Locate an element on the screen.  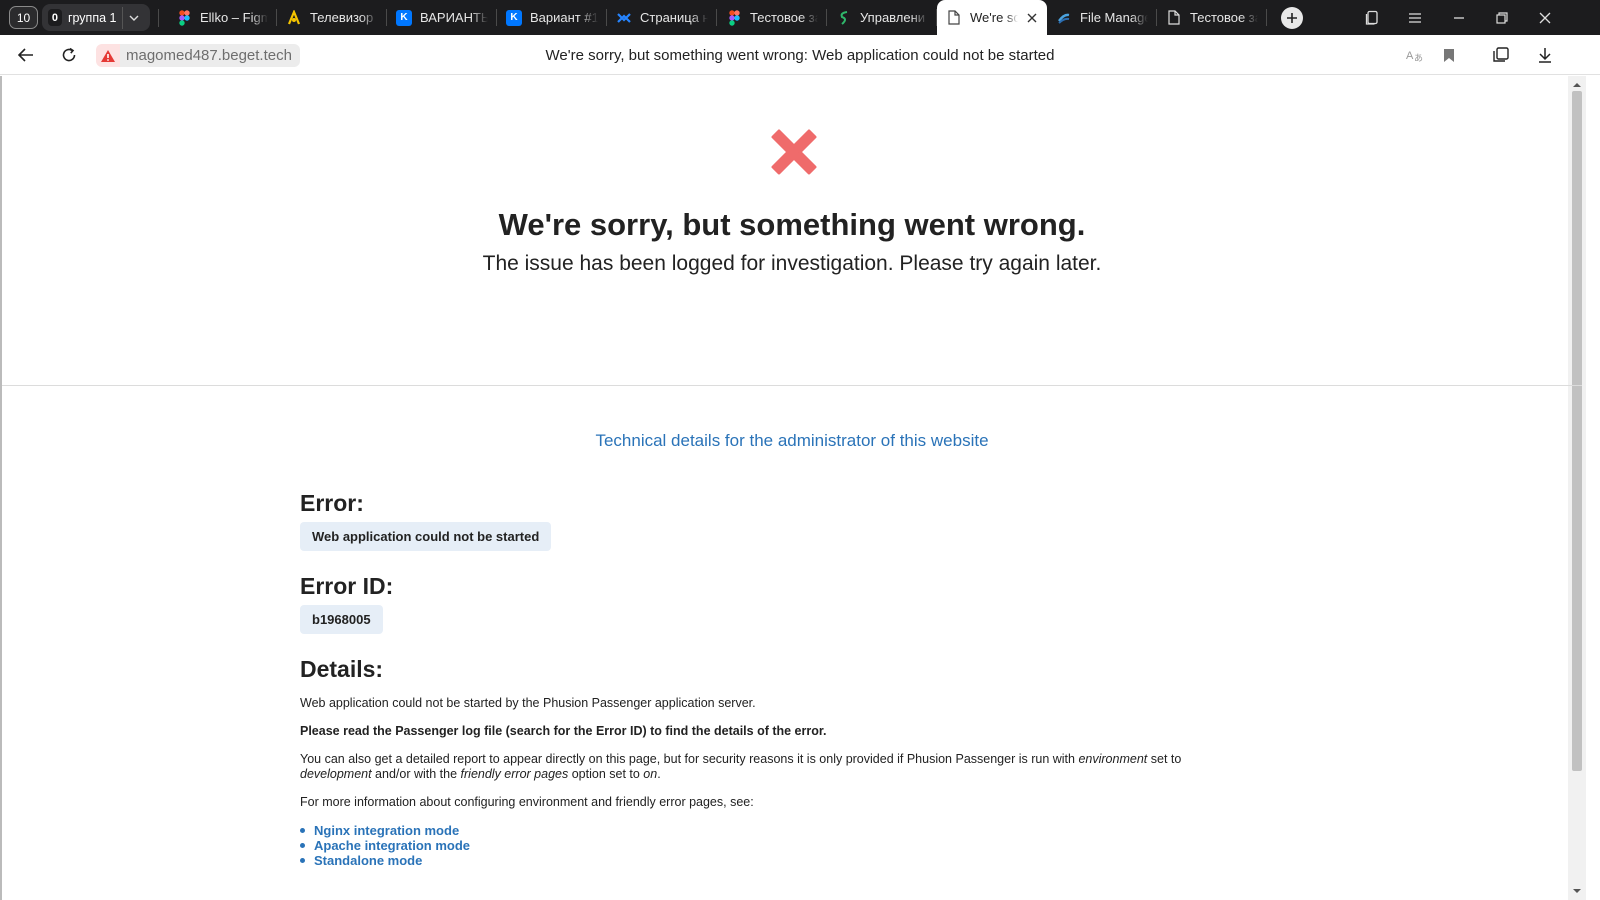
standalone-mode-link: Standalone mode is located at coordinates (765, 860).